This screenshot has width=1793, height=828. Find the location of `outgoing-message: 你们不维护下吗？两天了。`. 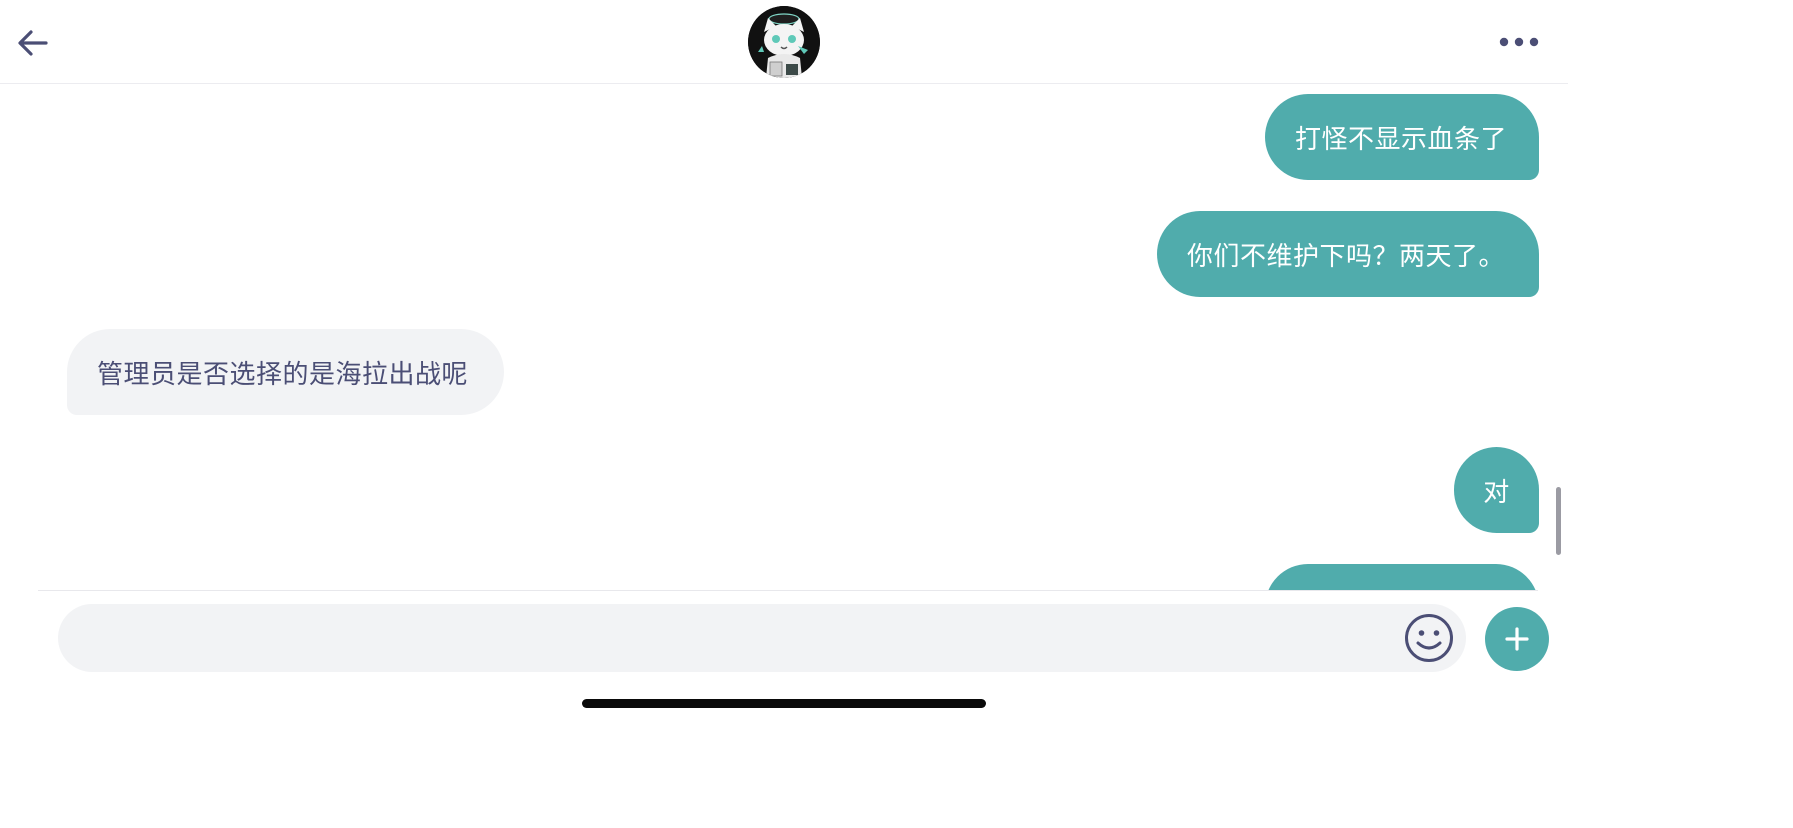

outgoing-message: 你们不维护下吗？两天了。 is located at coordinates (1348, 254).